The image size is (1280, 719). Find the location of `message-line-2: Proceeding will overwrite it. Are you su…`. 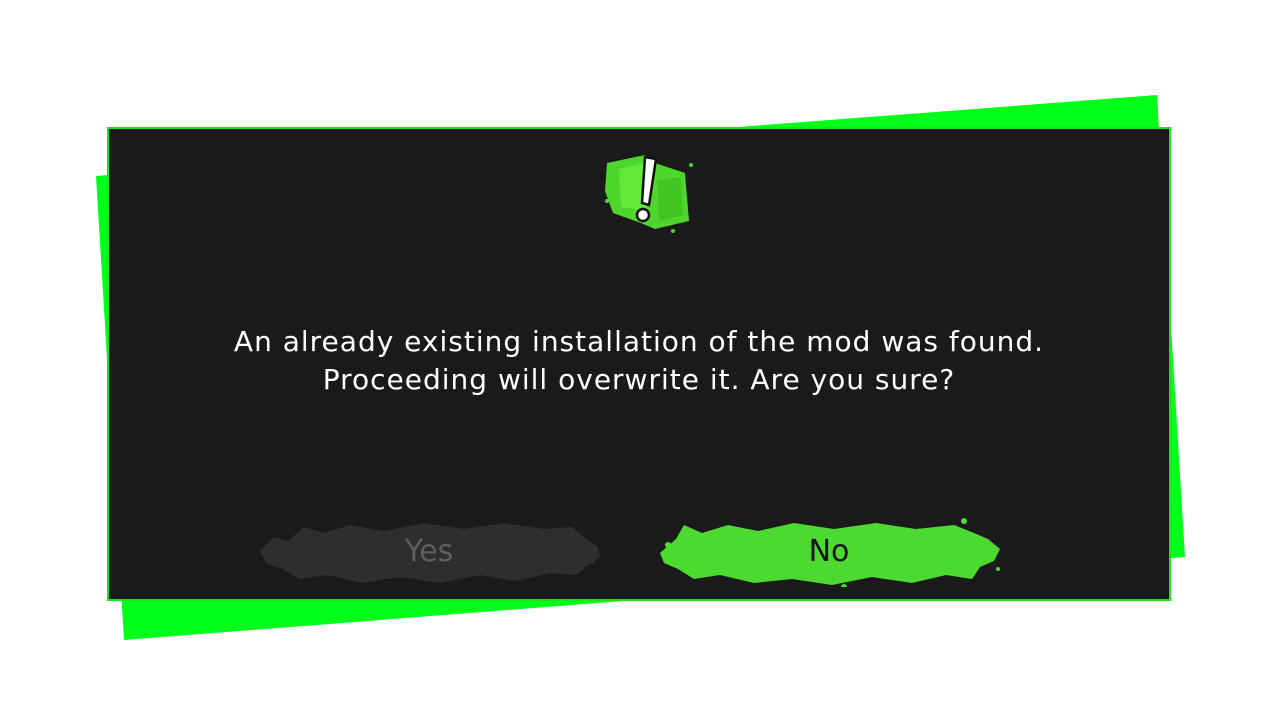

message-line-2: Proceeding will overwrite it. Are you su… is located at coordinates (639, 379).